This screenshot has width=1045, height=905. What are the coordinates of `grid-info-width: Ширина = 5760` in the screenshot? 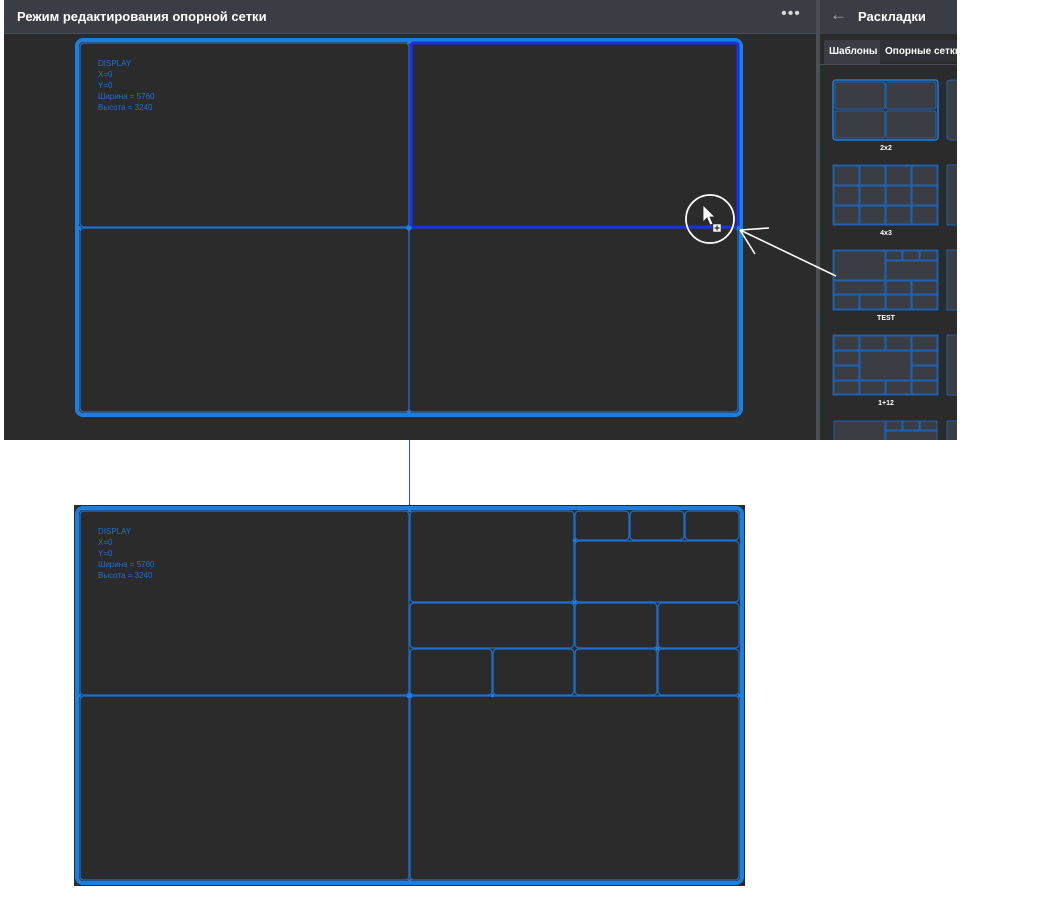 It's located at (126, 564).